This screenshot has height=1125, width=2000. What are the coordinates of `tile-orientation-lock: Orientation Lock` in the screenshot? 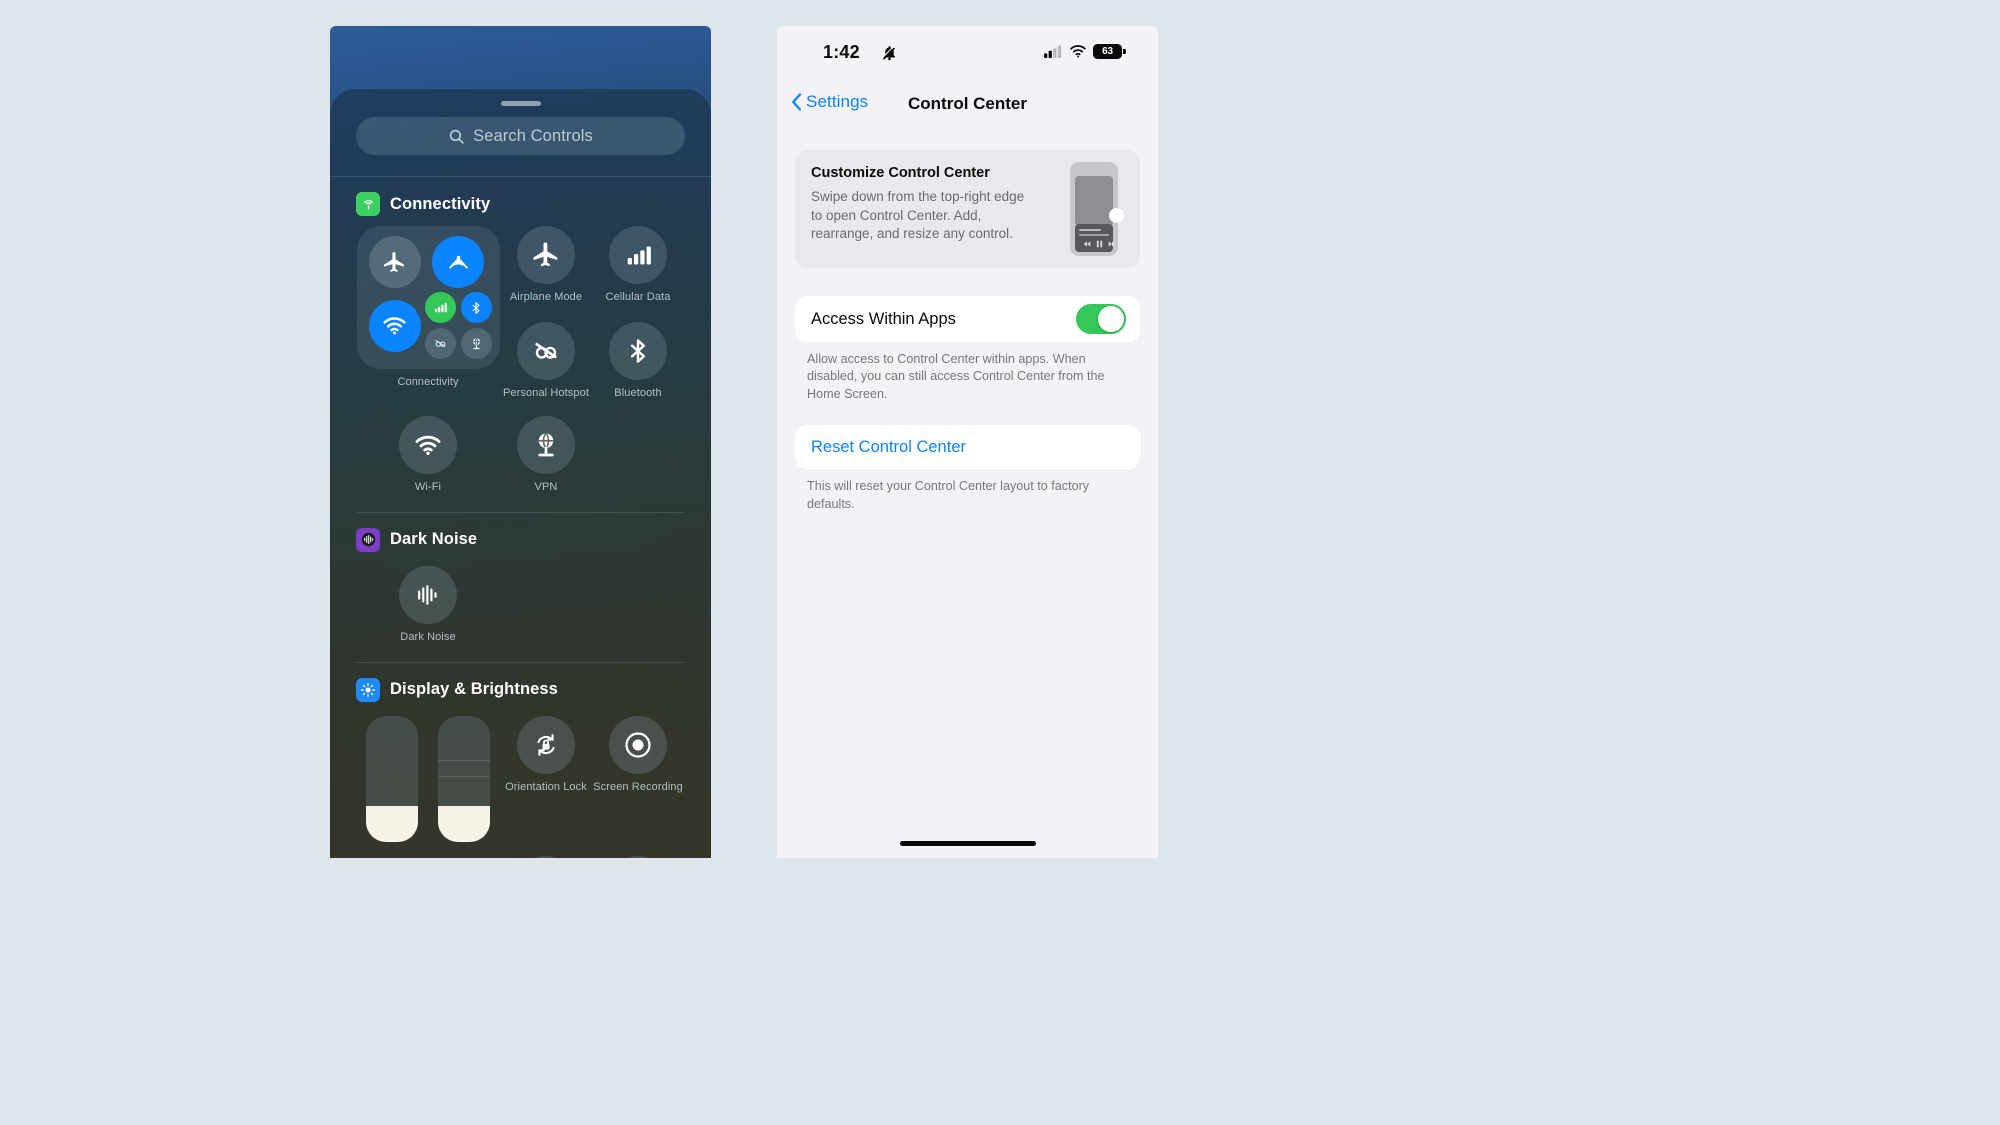 It's located at (546, 754).